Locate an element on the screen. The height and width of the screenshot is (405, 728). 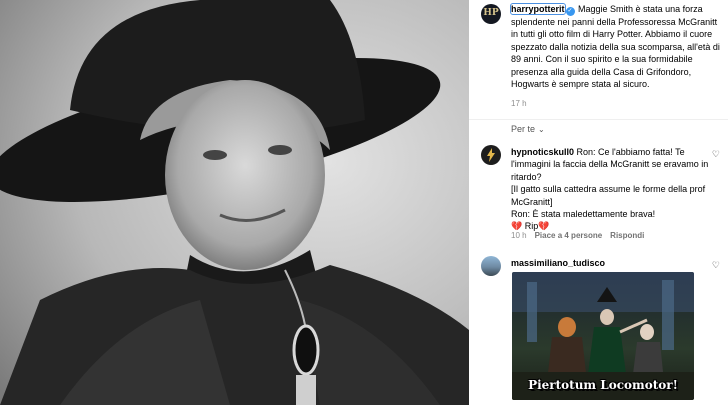
chevron-down-icon: ⌄ is located at coordinates (541, 129).